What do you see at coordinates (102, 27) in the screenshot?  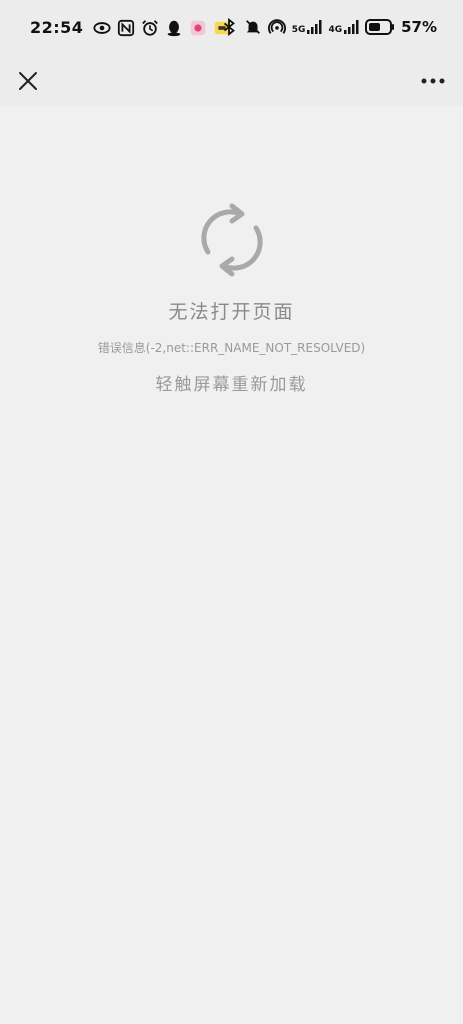 I see `eye-icon` at bounding box center [102, 27].